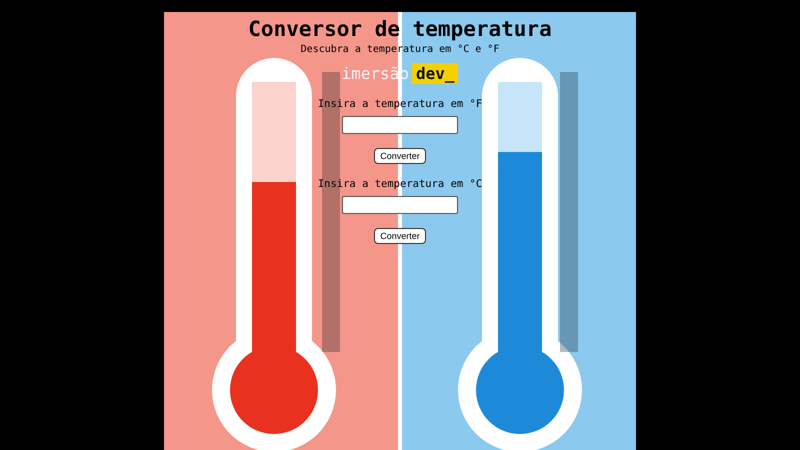  Describe the element at coordinates (400, 184) in the screenshot. I see `field-label: Insira a temperatura em °C` at that location.